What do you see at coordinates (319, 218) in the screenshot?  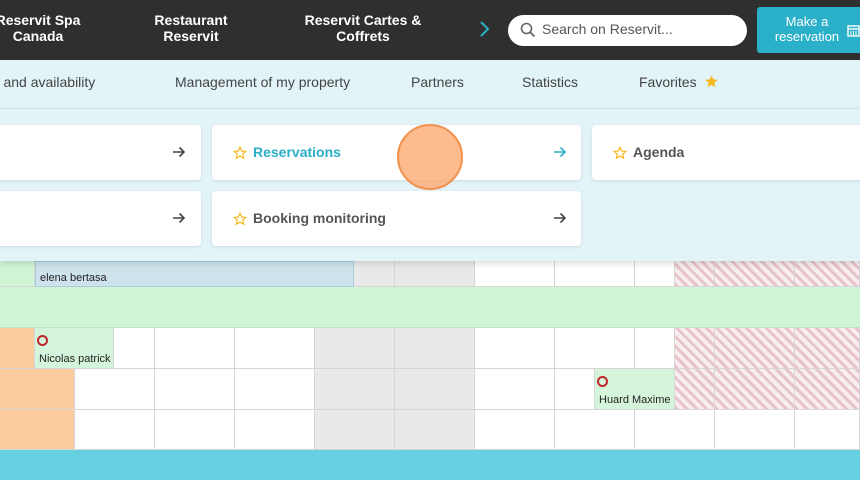 I see `menu-label-booking-monitoring: Booking monitoring` at bounding box center [319, 218].